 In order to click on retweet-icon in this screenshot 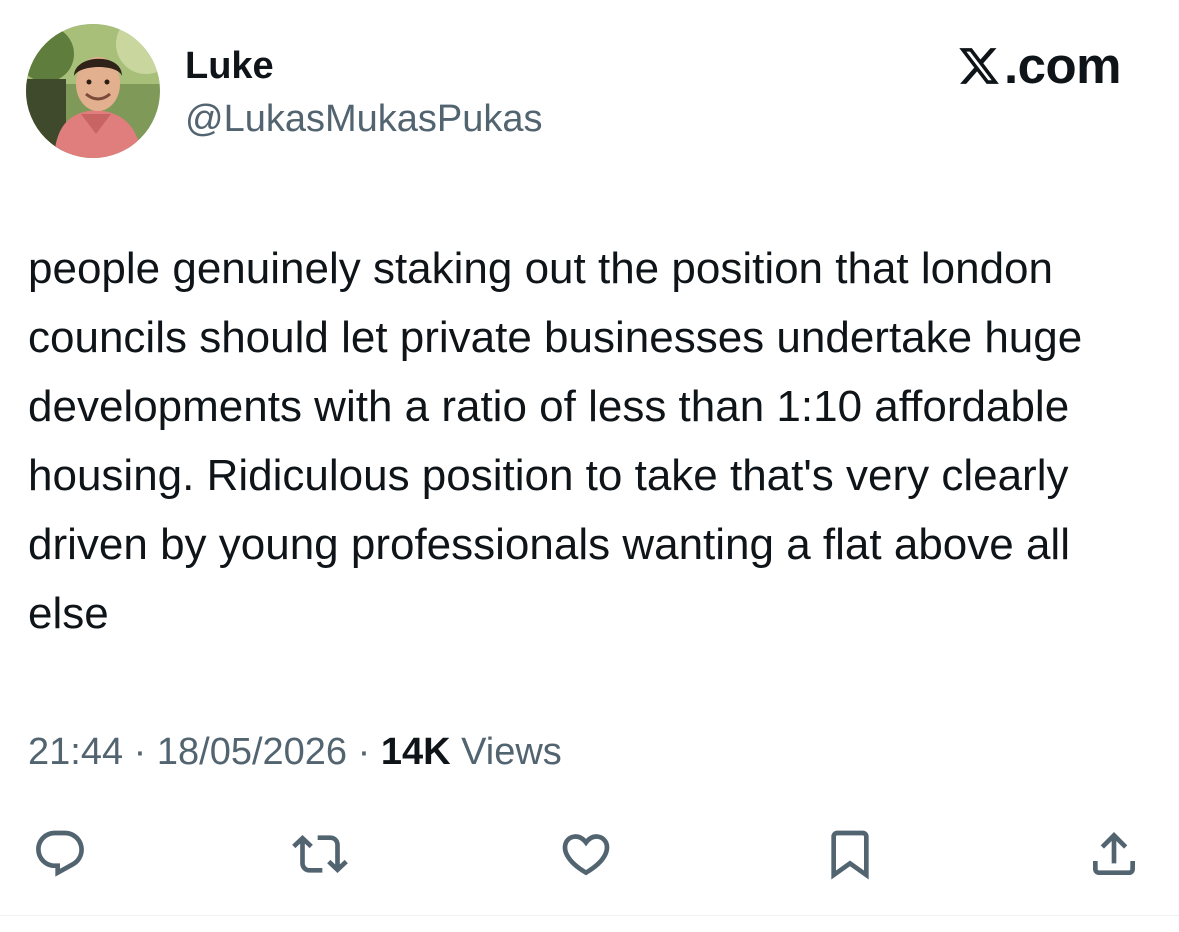, I will do `click(320, 854)`.